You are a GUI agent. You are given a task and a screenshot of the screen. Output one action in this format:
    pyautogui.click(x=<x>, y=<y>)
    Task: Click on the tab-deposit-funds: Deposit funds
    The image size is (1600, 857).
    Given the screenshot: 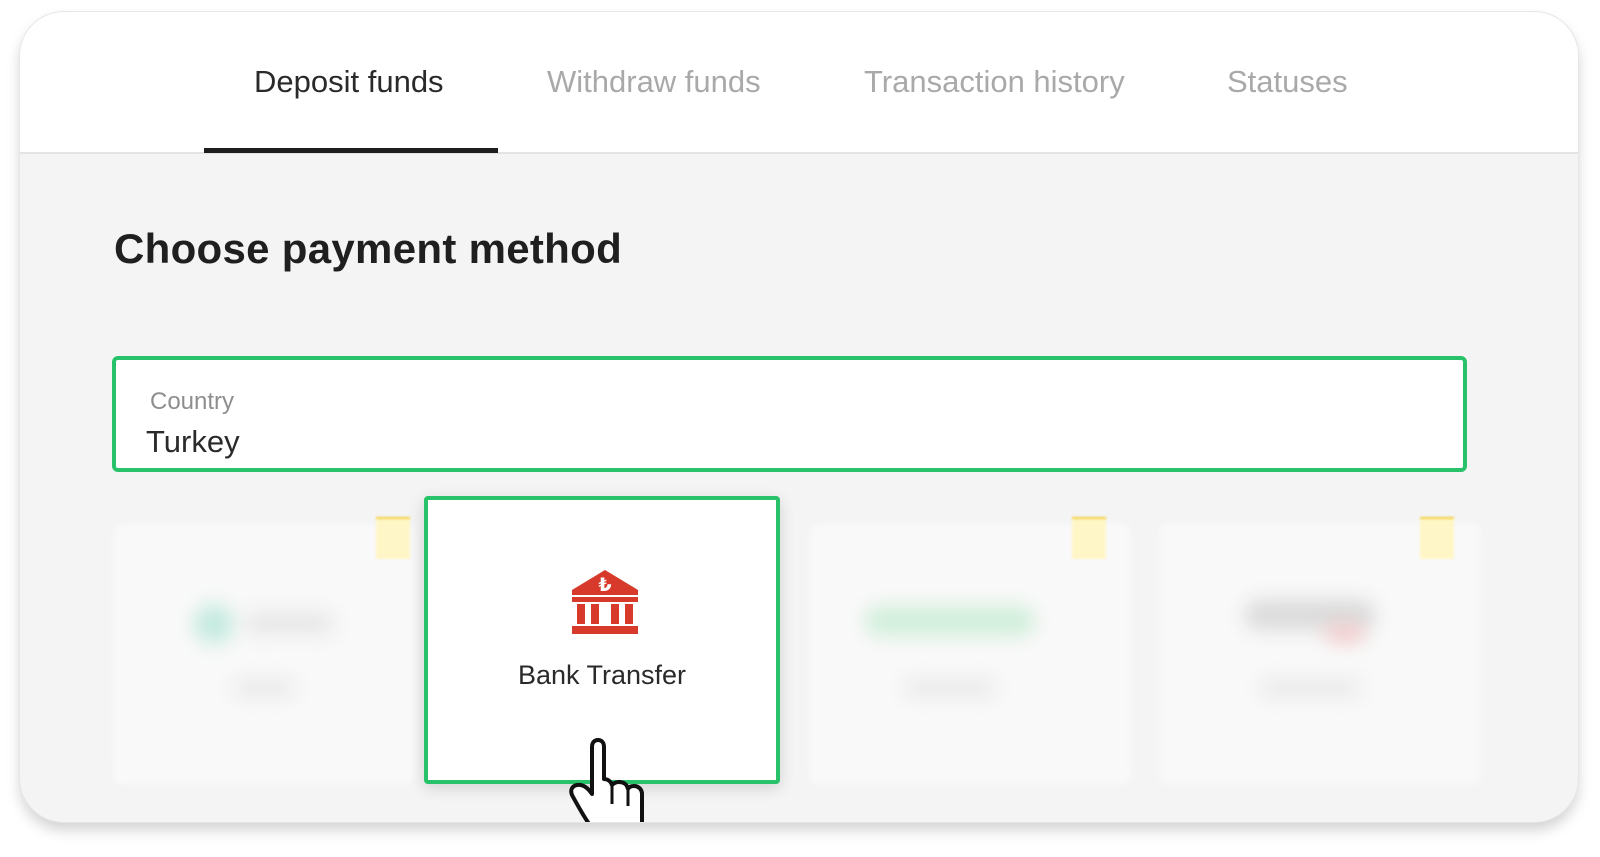 What is the action you would take?
    pyautogui.click(x=349, y=82)
    